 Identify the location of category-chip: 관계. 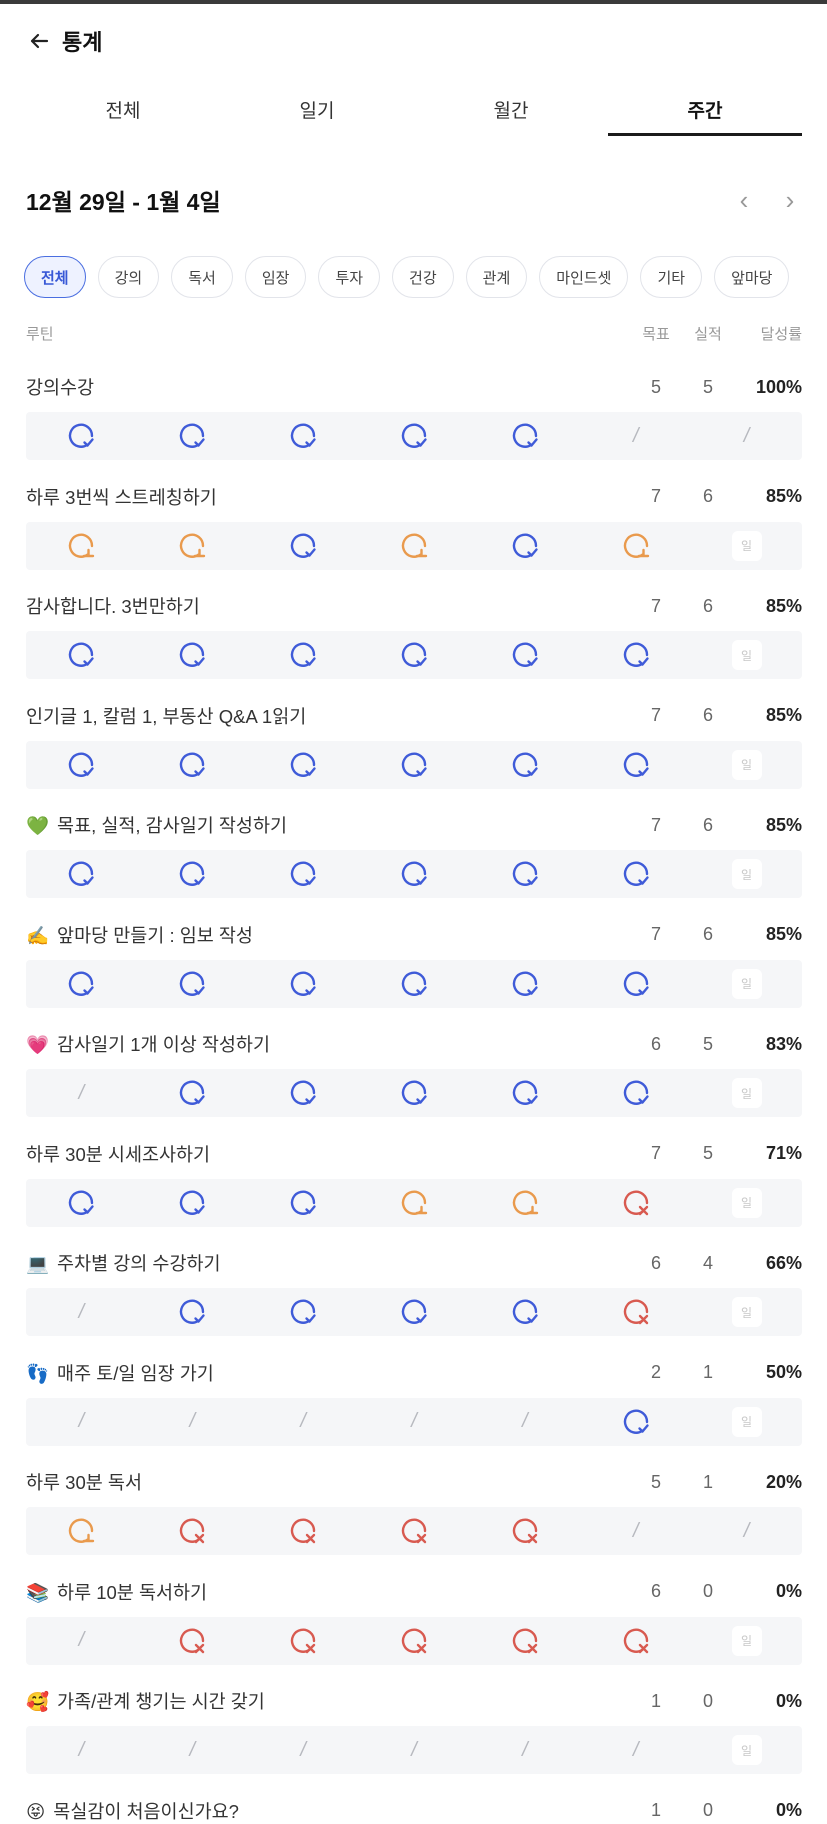
(496, 277).